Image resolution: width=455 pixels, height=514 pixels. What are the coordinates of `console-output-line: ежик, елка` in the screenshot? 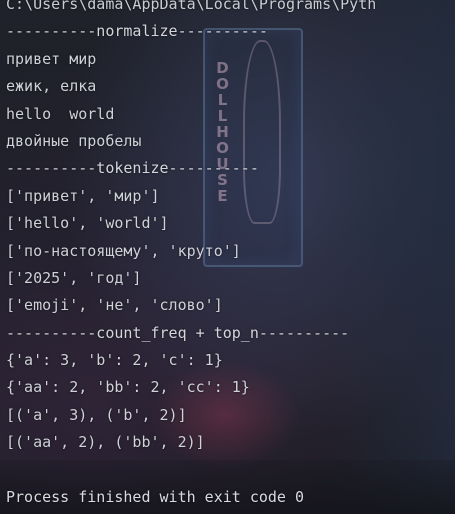 It's located at (51, 86).